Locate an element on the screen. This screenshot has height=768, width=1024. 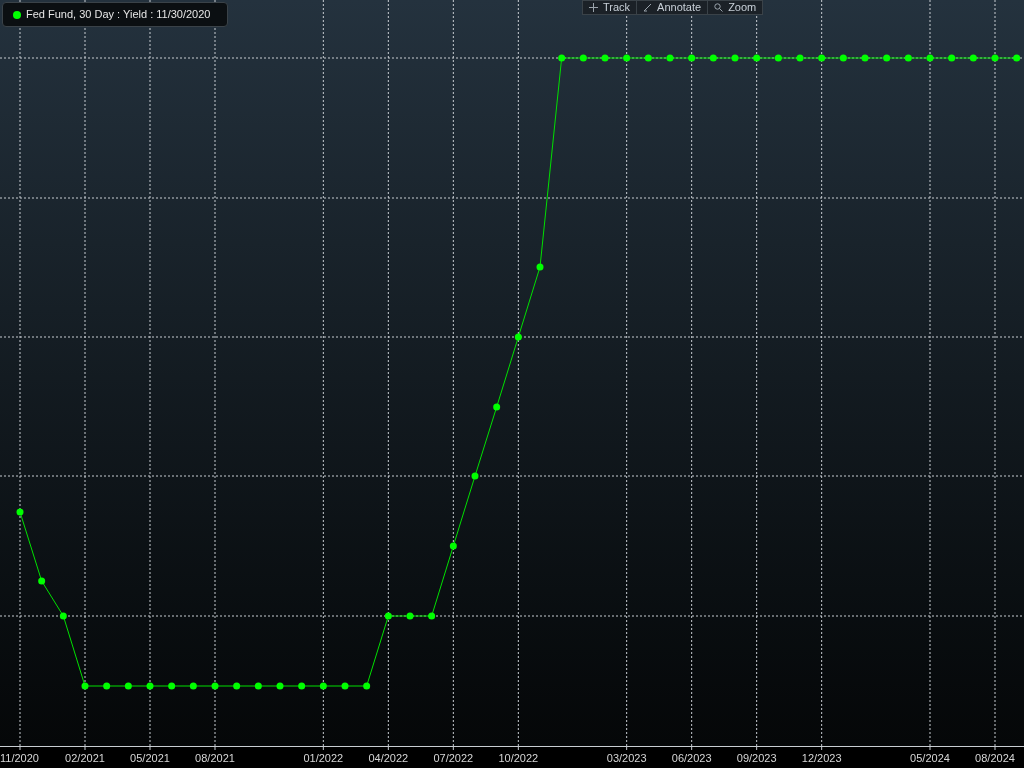
x-axis-label: 05/2021 is located at coordinates (150, 758).